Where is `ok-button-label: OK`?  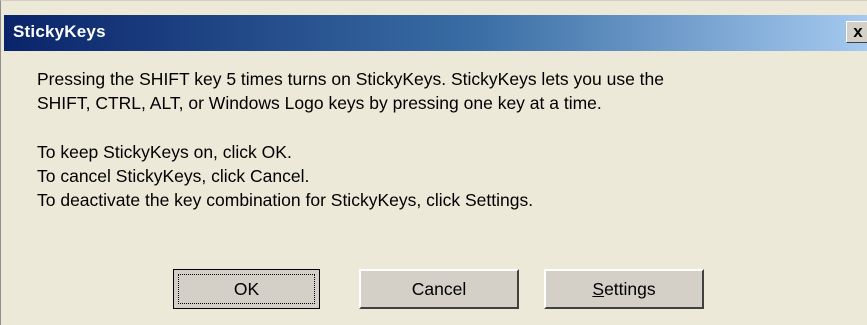 ok-button-label: OK is located at coordinates (246, 289).